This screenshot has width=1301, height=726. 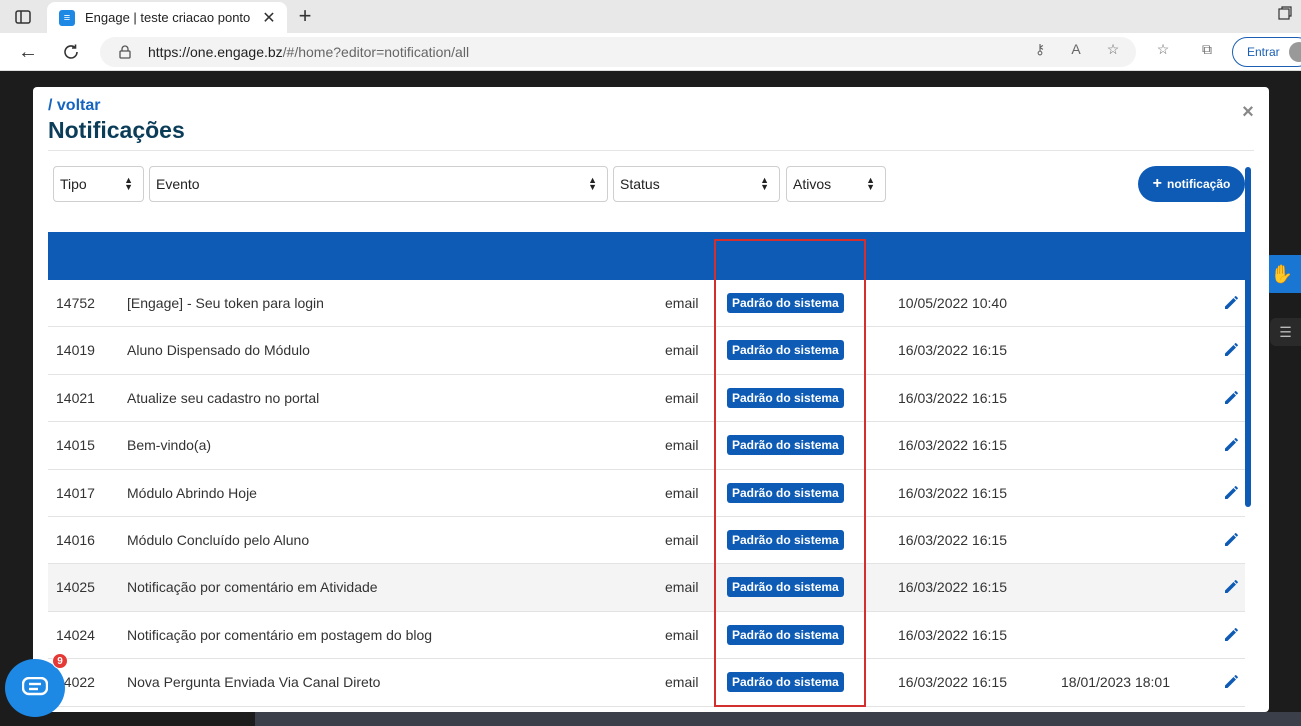 I want to click on scrollbar, so click(x=1248, y=337).